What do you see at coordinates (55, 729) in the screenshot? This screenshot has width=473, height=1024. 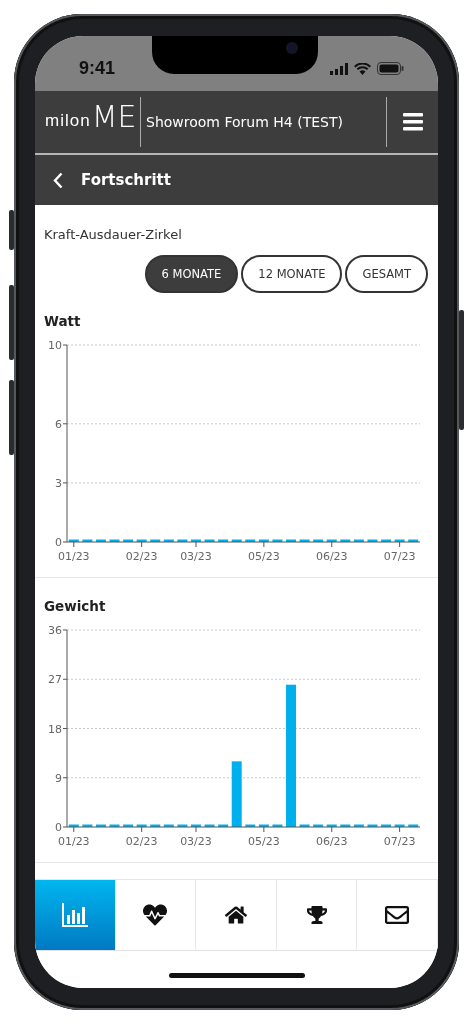 I see `axis-label: 18` at bounding box center [55, 729].